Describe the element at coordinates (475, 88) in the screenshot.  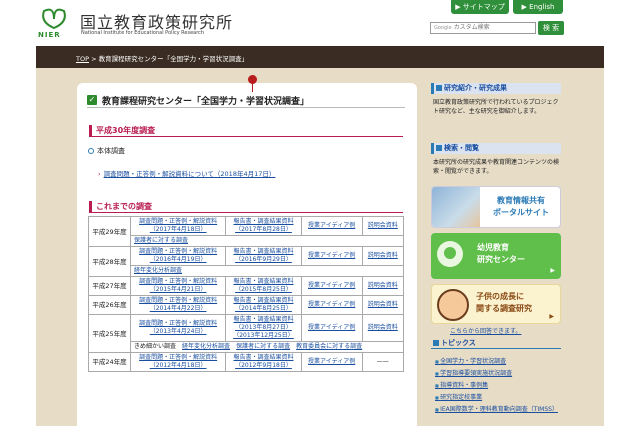
I see `sidebar-heading-research-text: 研究紹介・研究成果` at that location.